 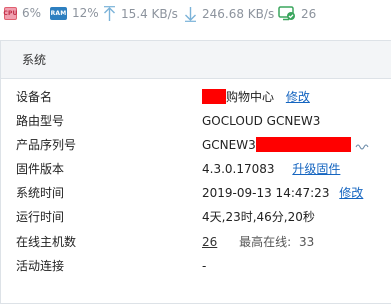 I want to click on row-label: 运行时间, so click(x=40, y=217).